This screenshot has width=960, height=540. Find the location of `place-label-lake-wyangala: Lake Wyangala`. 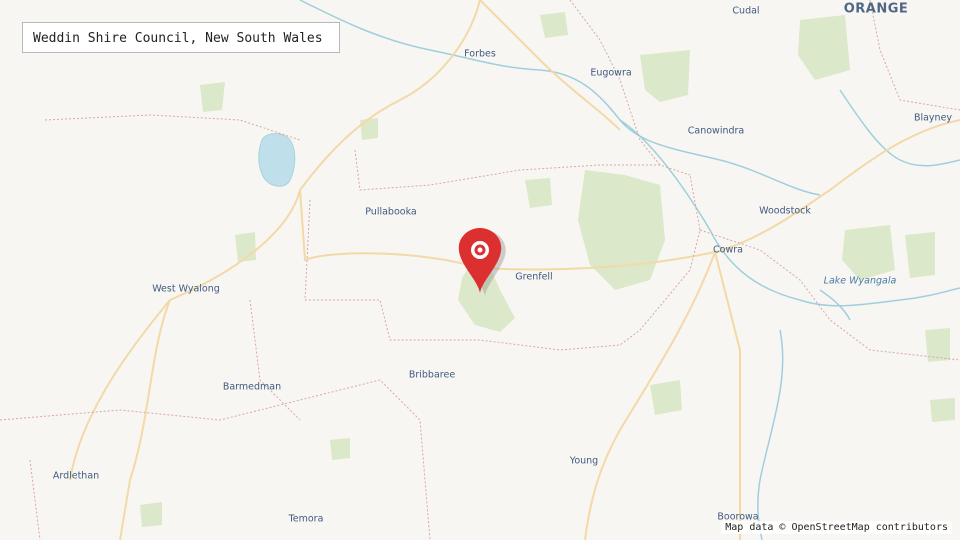

place-label-lake-wyangala: Lake Wyangala is located at coordinates (860, 281).